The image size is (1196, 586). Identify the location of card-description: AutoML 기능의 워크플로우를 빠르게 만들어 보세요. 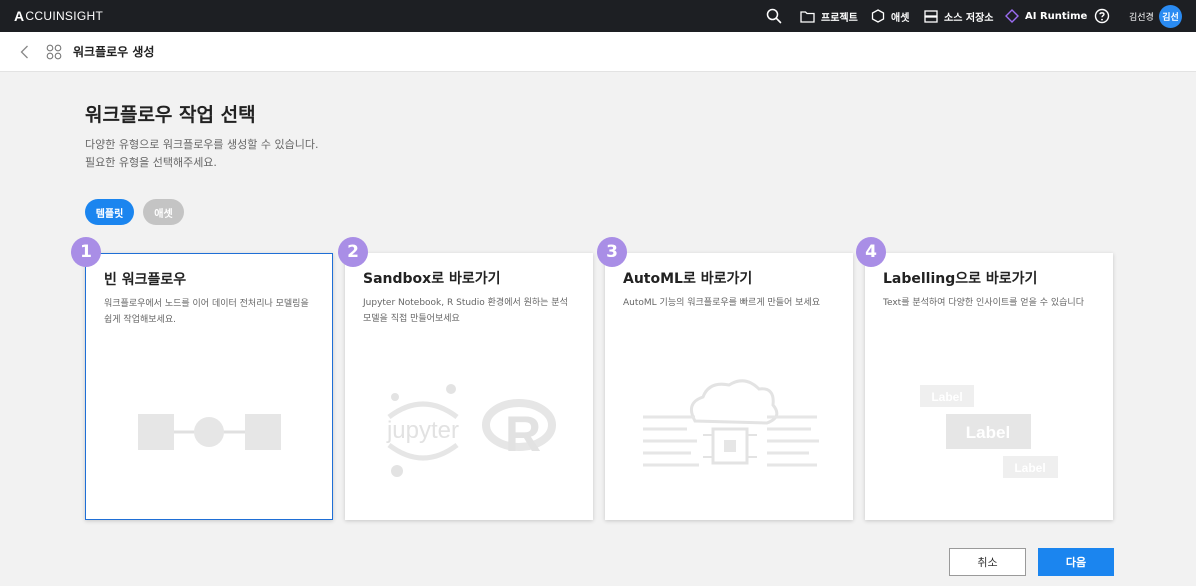
(722, 303).